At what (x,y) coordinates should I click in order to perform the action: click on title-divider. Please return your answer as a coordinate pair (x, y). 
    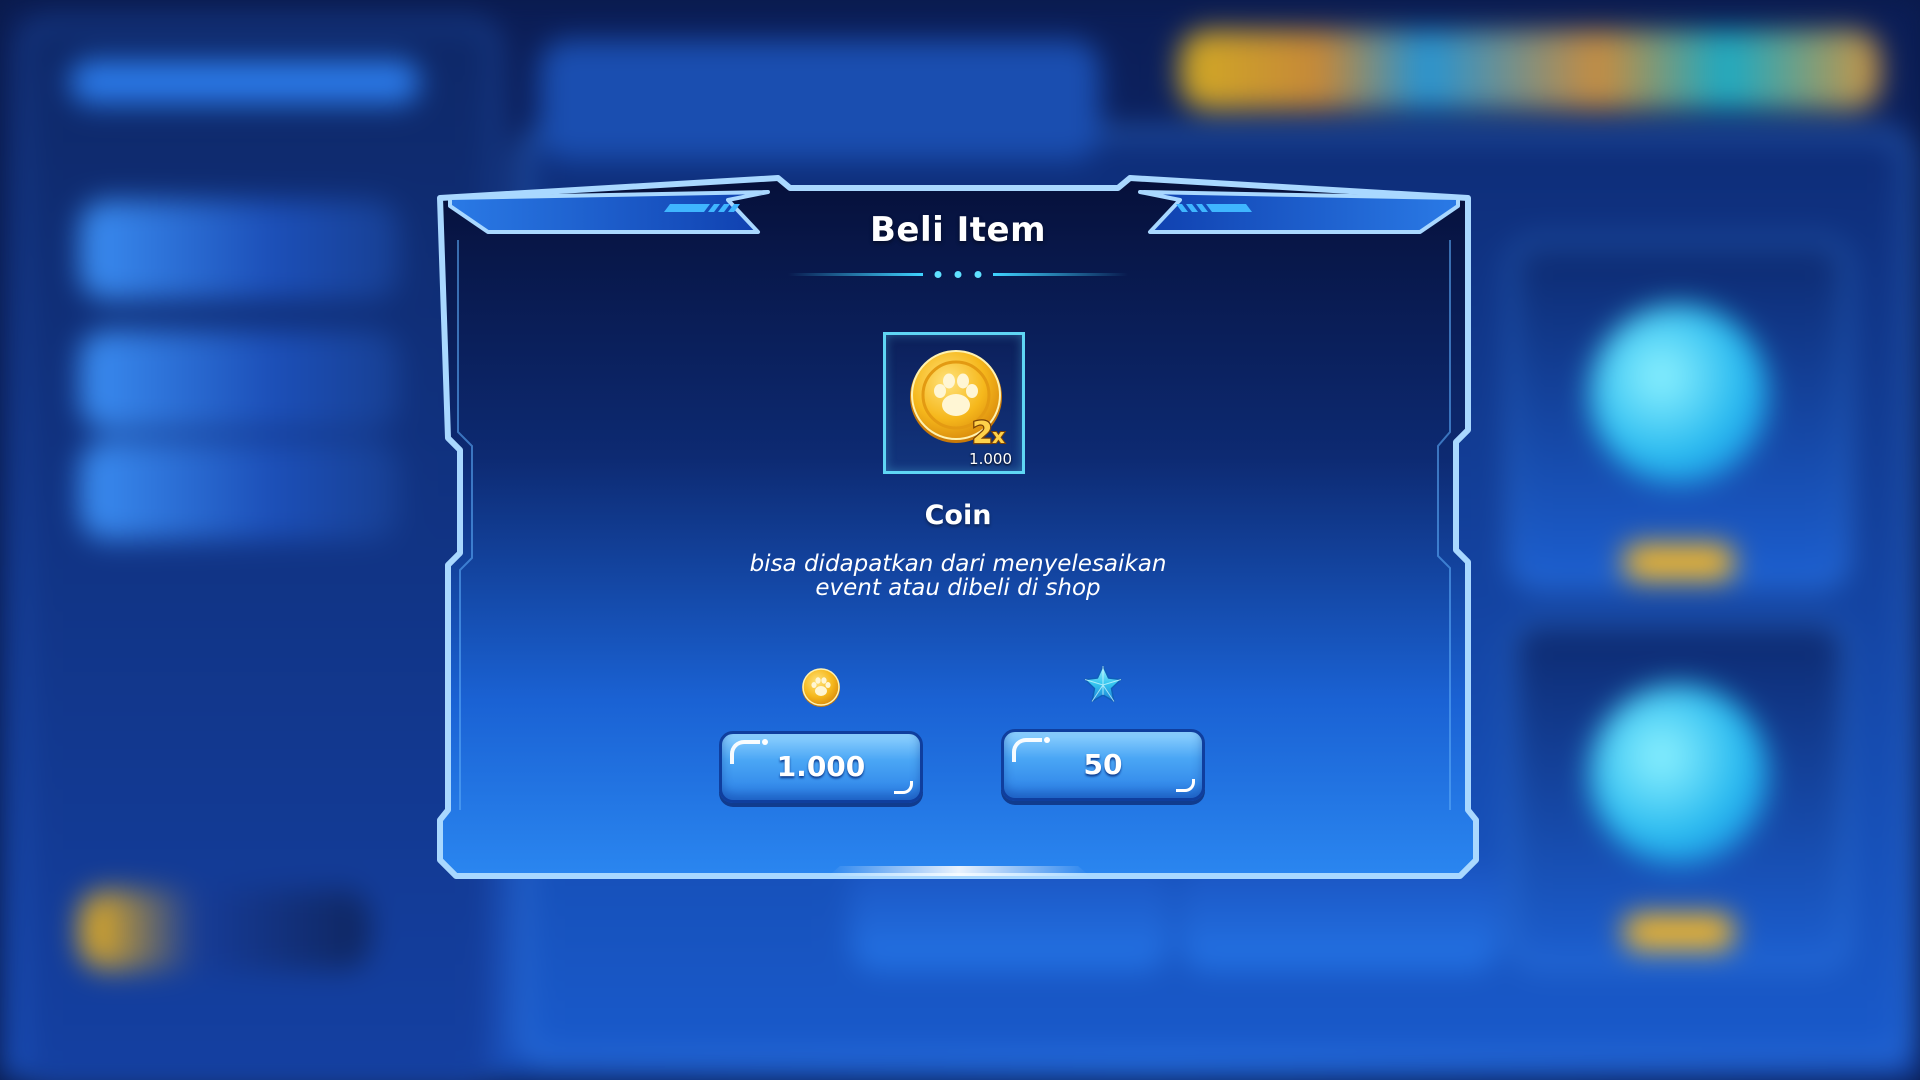
    Looking at the image, I should click on (958, 274).